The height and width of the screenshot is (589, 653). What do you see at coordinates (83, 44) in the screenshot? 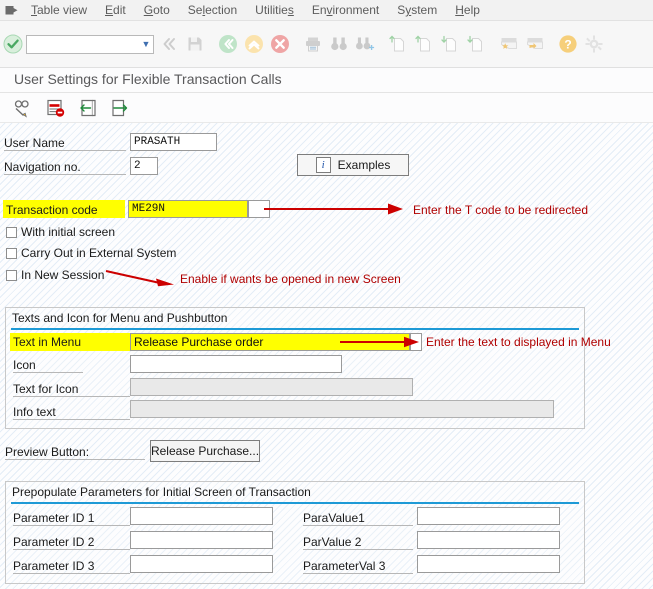
I see `command-input` at bounding box center [83, 44].